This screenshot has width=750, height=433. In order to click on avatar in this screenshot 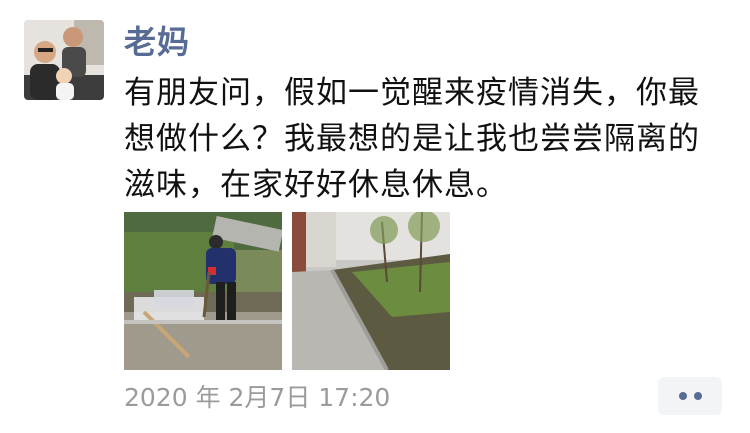, I will do `click(64, 60)`.